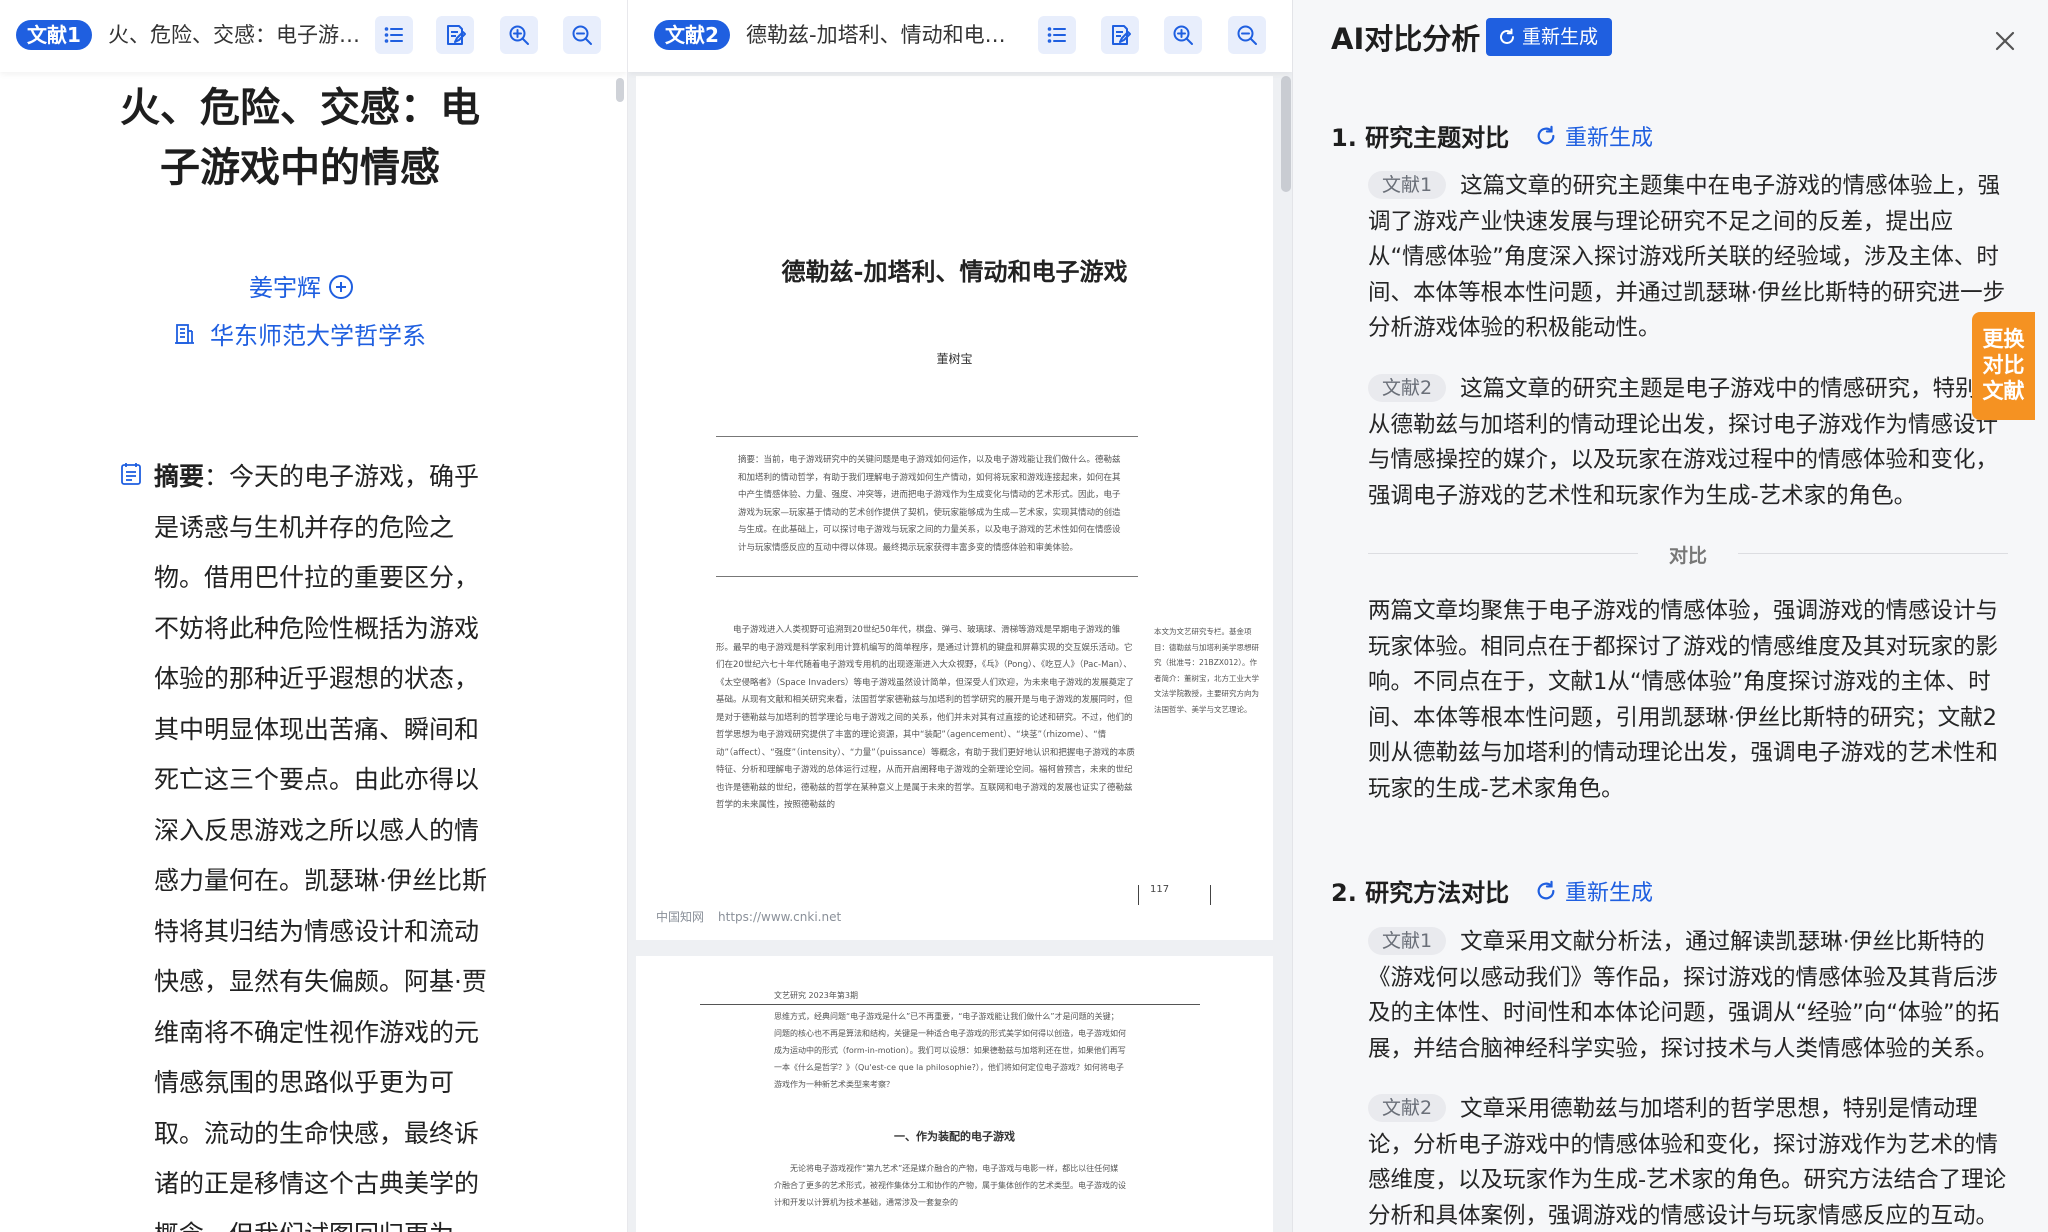 This screenshot has height=1232, width=2048. I want to click on doc2-outline-button, so click(1057, 35).